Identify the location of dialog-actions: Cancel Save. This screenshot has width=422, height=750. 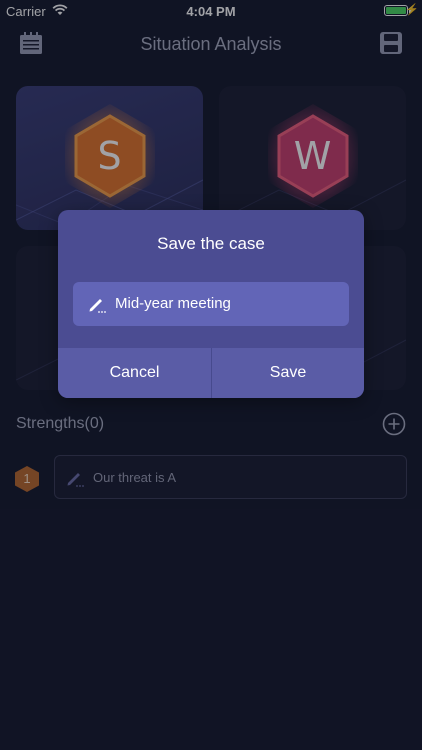
(211, 373).